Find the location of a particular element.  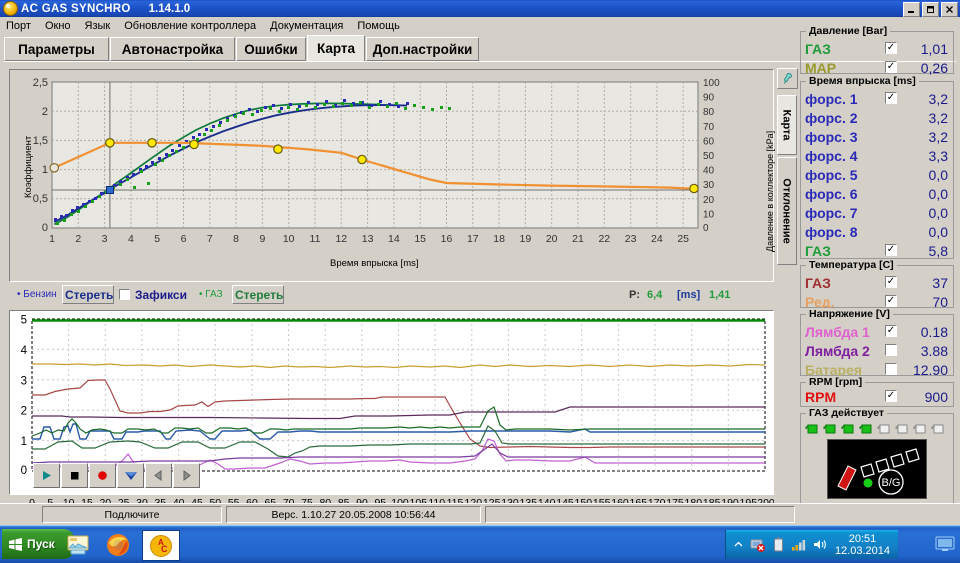

show-desktop-icon is located at coordinates (945, 544).